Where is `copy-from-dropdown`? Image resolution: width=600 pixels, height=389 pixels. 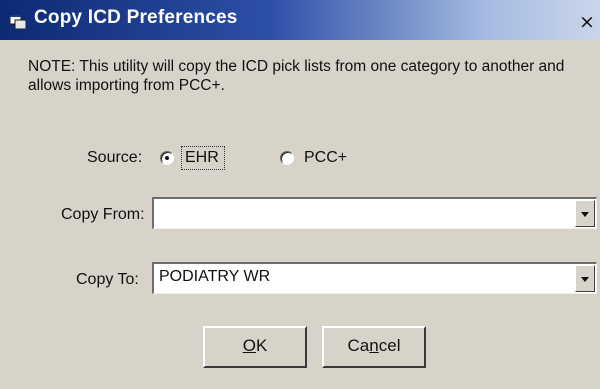 copy-from-dropdown is located at coordinates (374, 213).